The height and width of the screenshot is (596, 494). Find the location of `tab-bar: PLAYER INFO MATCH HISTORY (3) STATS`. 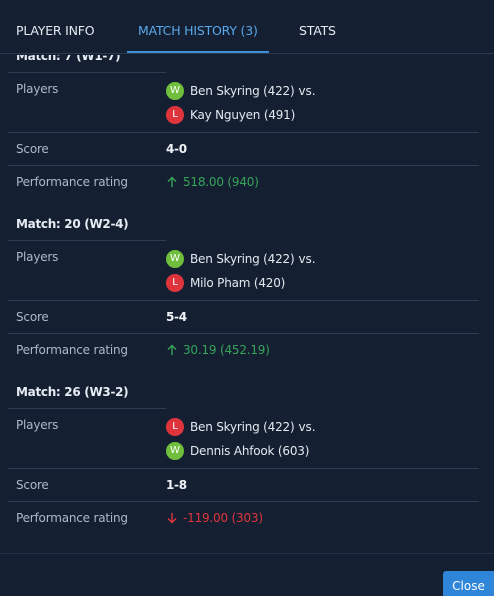

tab-bar: PLAYER INFO MATCH HISTORY (3) STATS is located at coordinates (247, 31).